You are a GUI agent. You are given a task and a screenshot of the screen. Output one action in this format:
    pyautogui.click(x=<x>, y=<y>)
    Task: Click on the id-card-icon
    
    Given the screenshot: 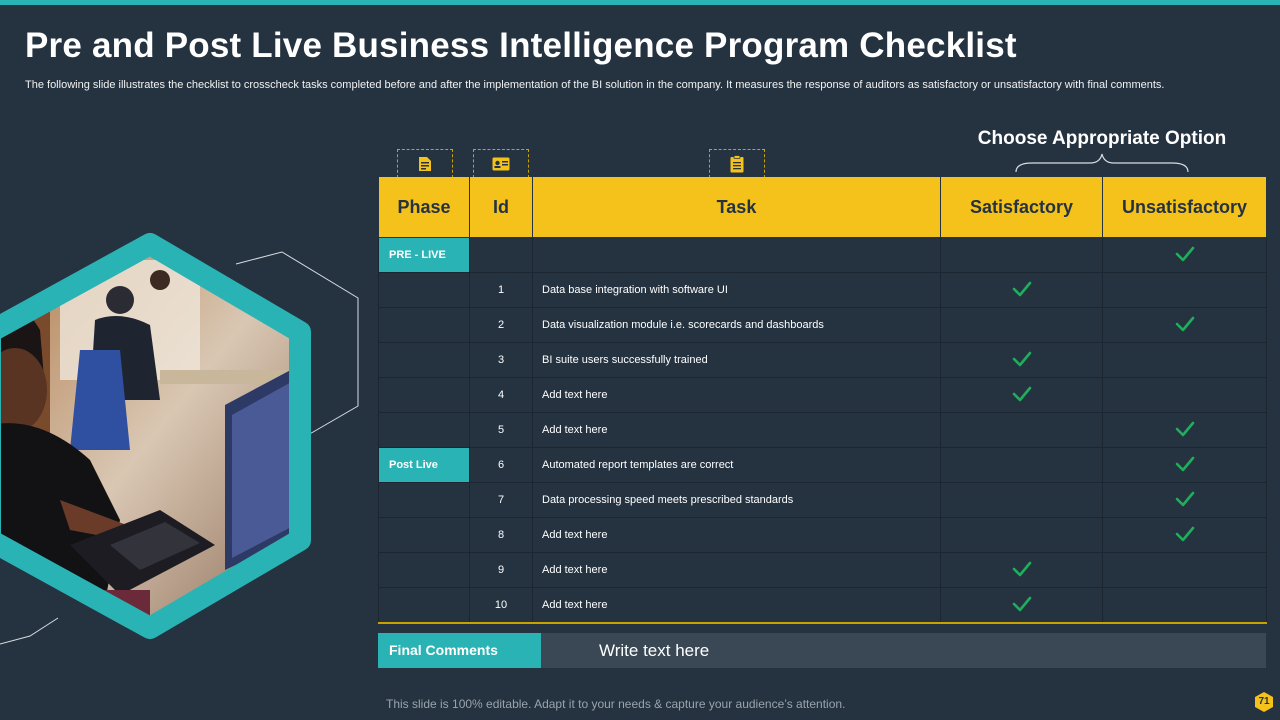 What is the action you would take?
    pyautogui.click(x=501, y=164)
    